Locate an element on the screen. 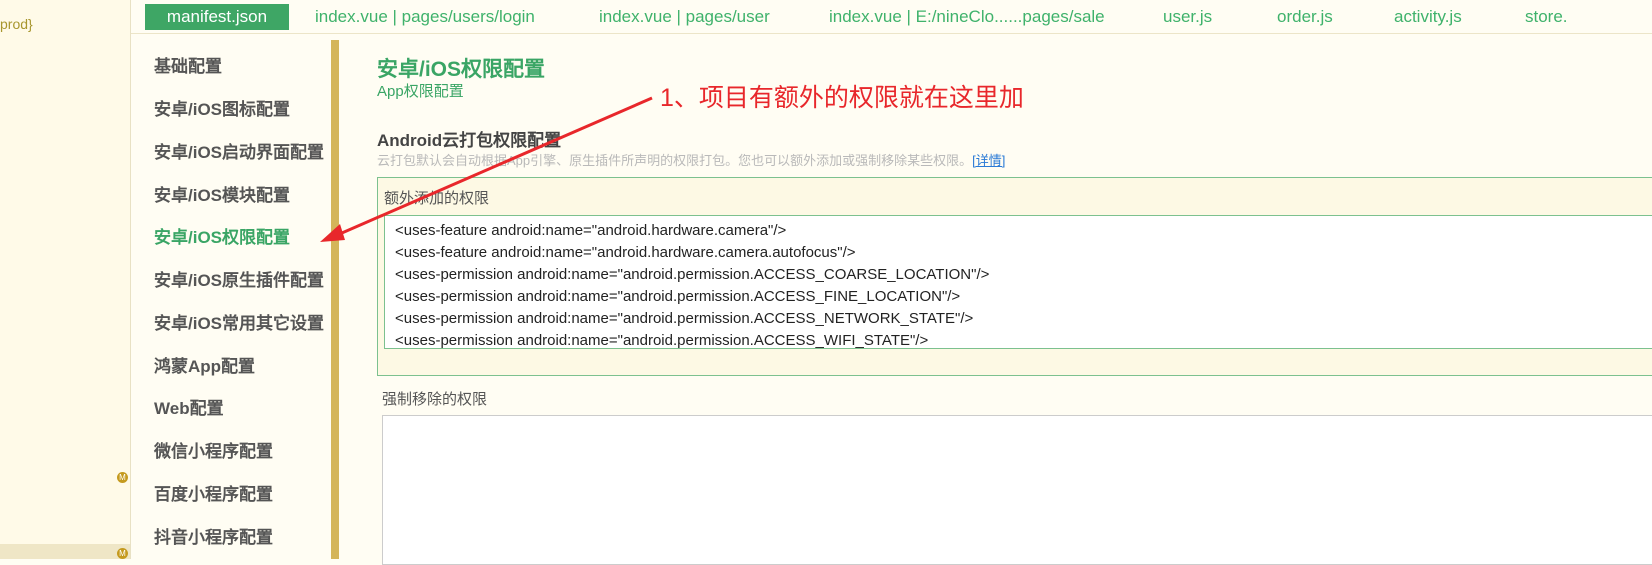 The width and height of the screenshot is (1652, 565). tab-login-vue: index.vue | pages/users/login is located at coordinates (425, 17).